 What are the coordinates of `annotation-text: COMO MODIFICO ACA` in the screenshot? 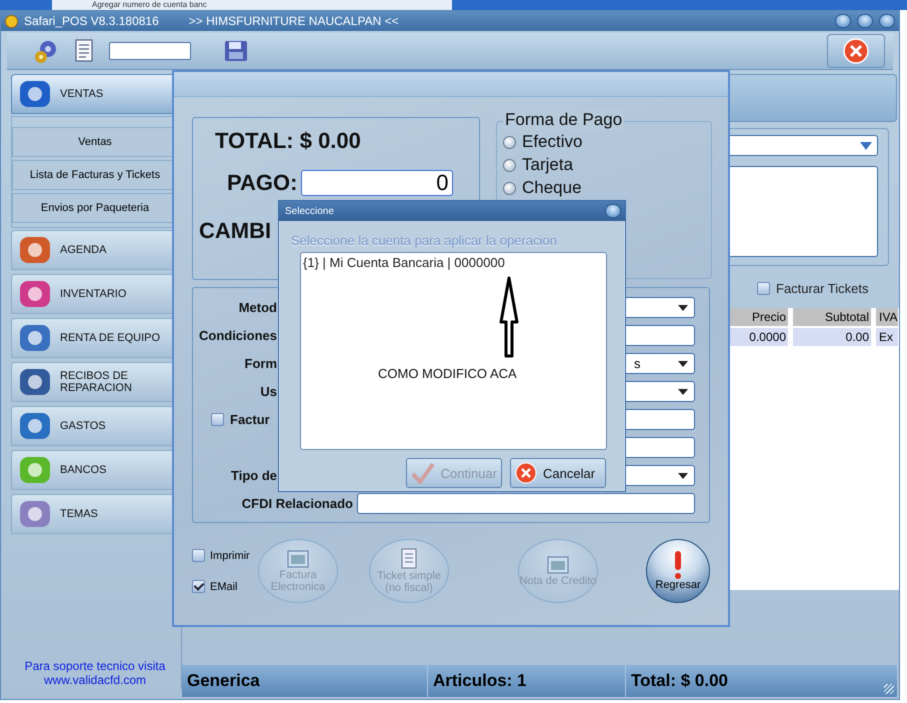 It's located at (447, 373).